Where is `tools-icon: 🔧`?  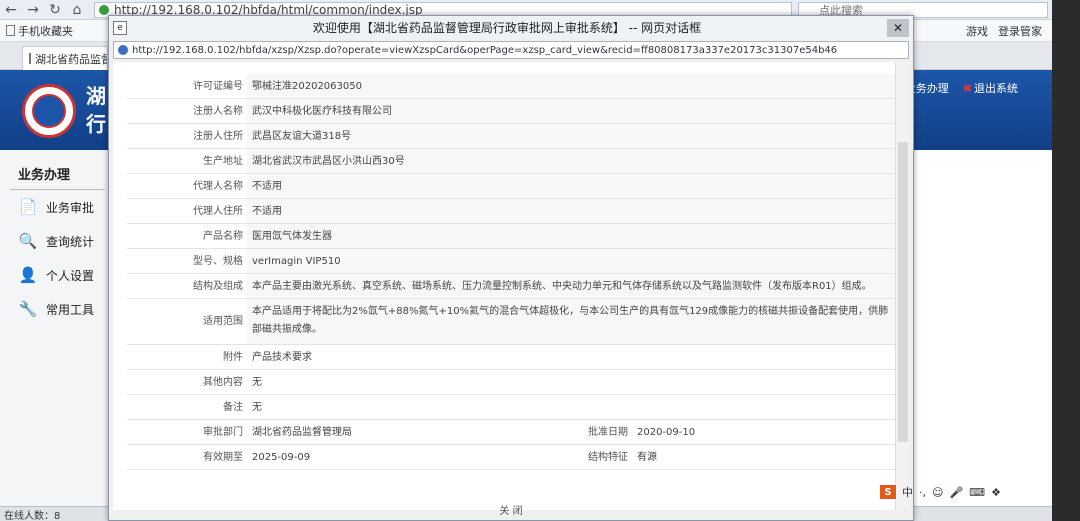
tools-icon: 🔧 is located at coordinates (28, 309).